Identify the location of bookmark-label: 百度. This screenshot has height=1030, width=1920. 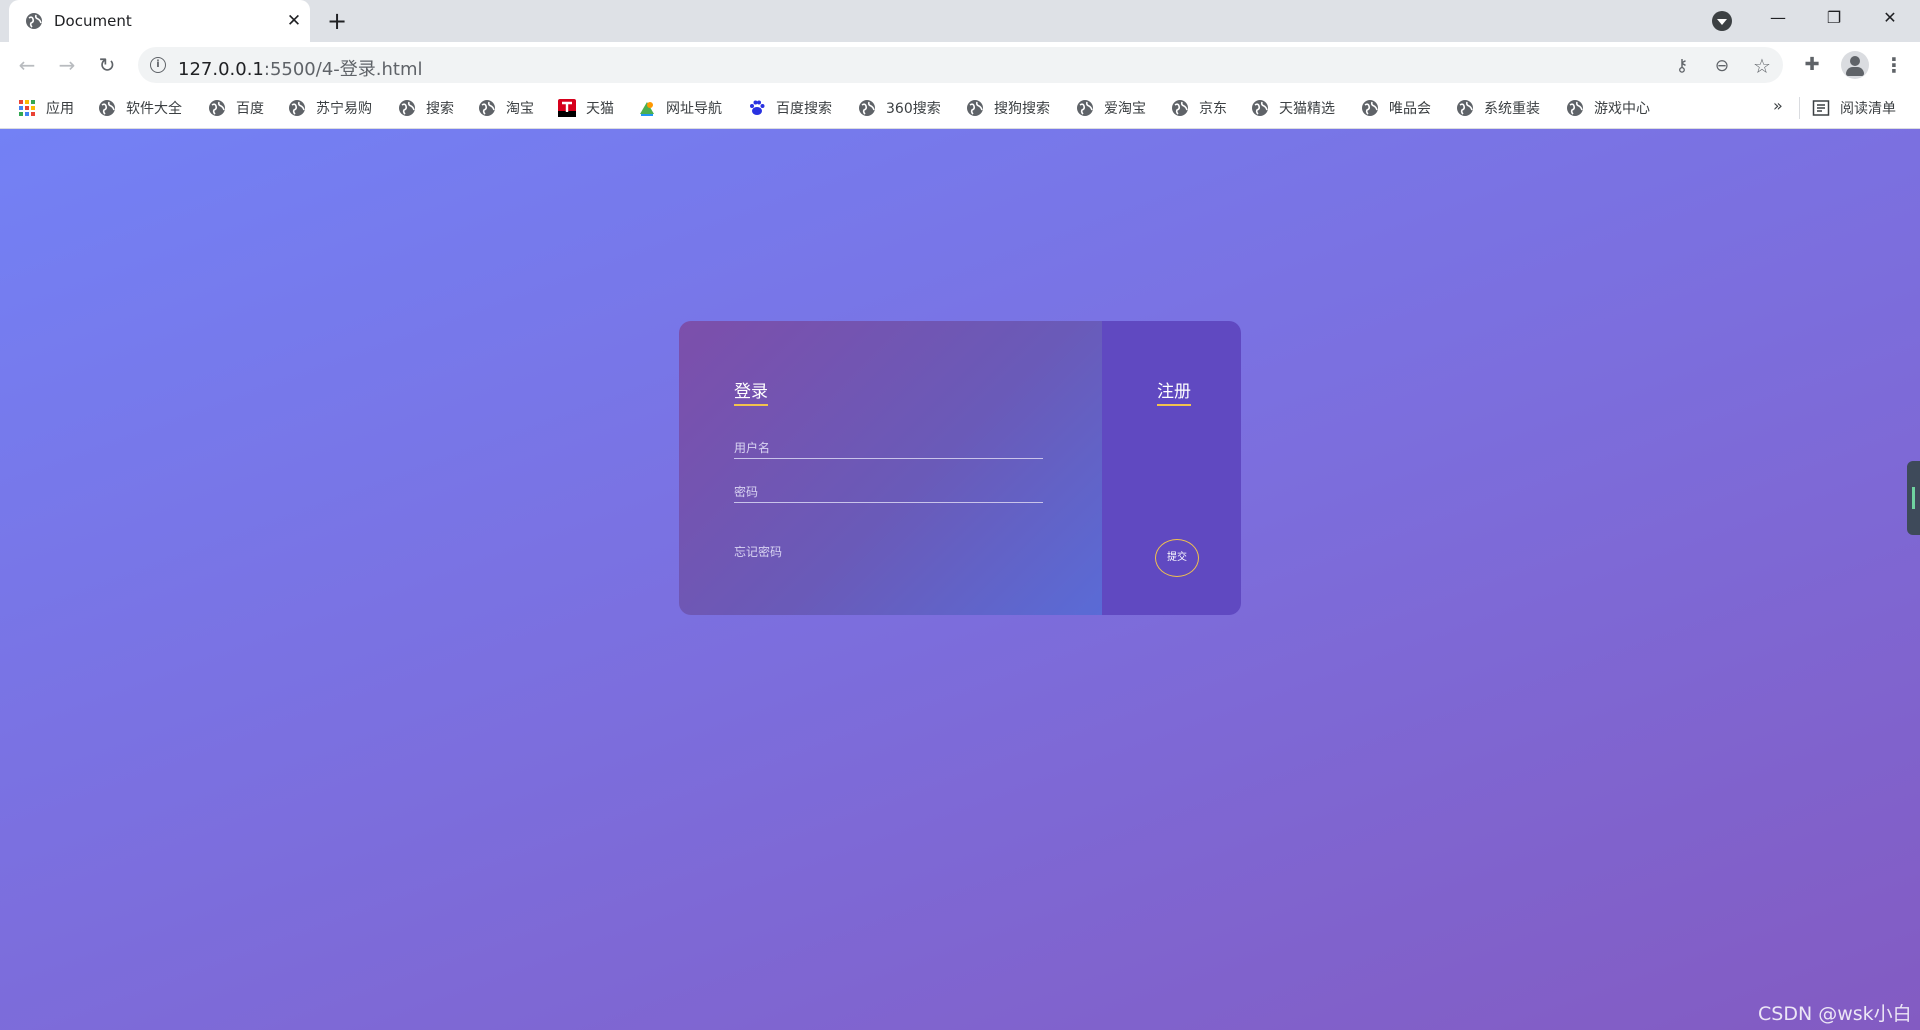
(250, 109).